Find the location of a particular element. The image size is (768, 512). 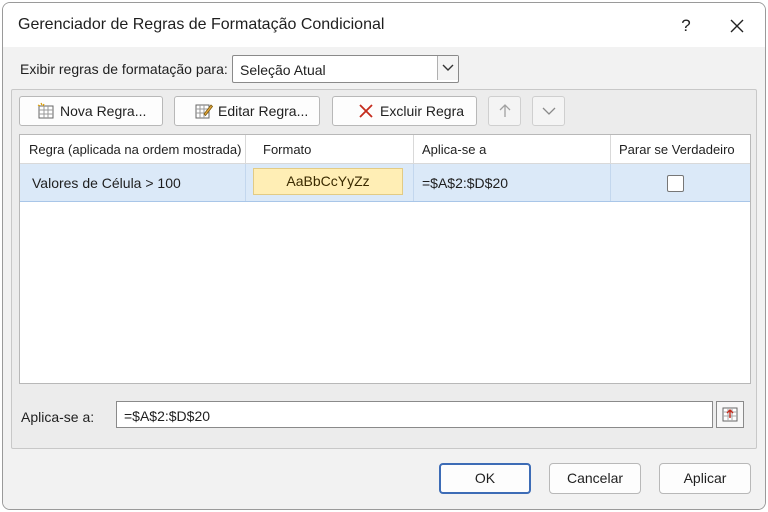

arrow-up-icon is located at coordinates (504, 110).